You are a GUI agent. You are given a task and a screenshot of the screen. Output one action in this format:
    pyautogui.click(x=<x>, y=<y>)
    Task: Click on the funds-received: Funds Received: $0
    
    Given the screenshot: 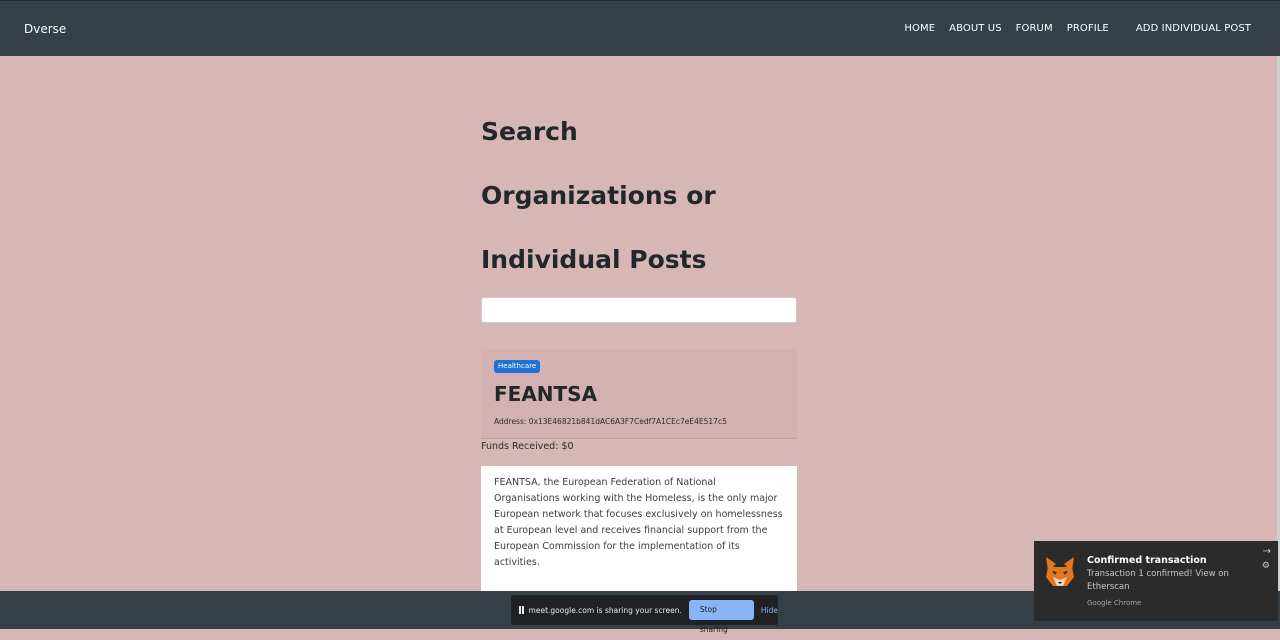 What is the action you would take?
    pyautogui.click(x=527, y=446)
    